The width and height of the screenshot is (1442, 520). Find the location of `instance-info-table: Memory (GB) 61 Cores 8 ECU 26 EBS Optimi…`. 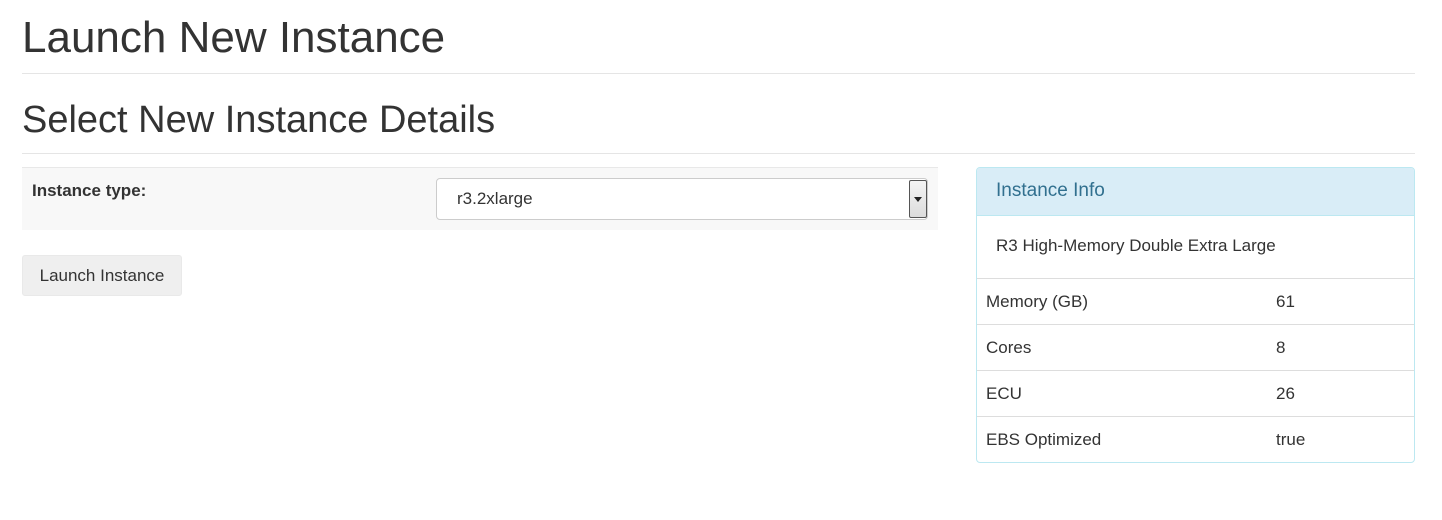

instance-info-table: Memory (GB) 61 Cores 8 ECU 26 EBS Optimi… is located at coordinates (1195, 370).